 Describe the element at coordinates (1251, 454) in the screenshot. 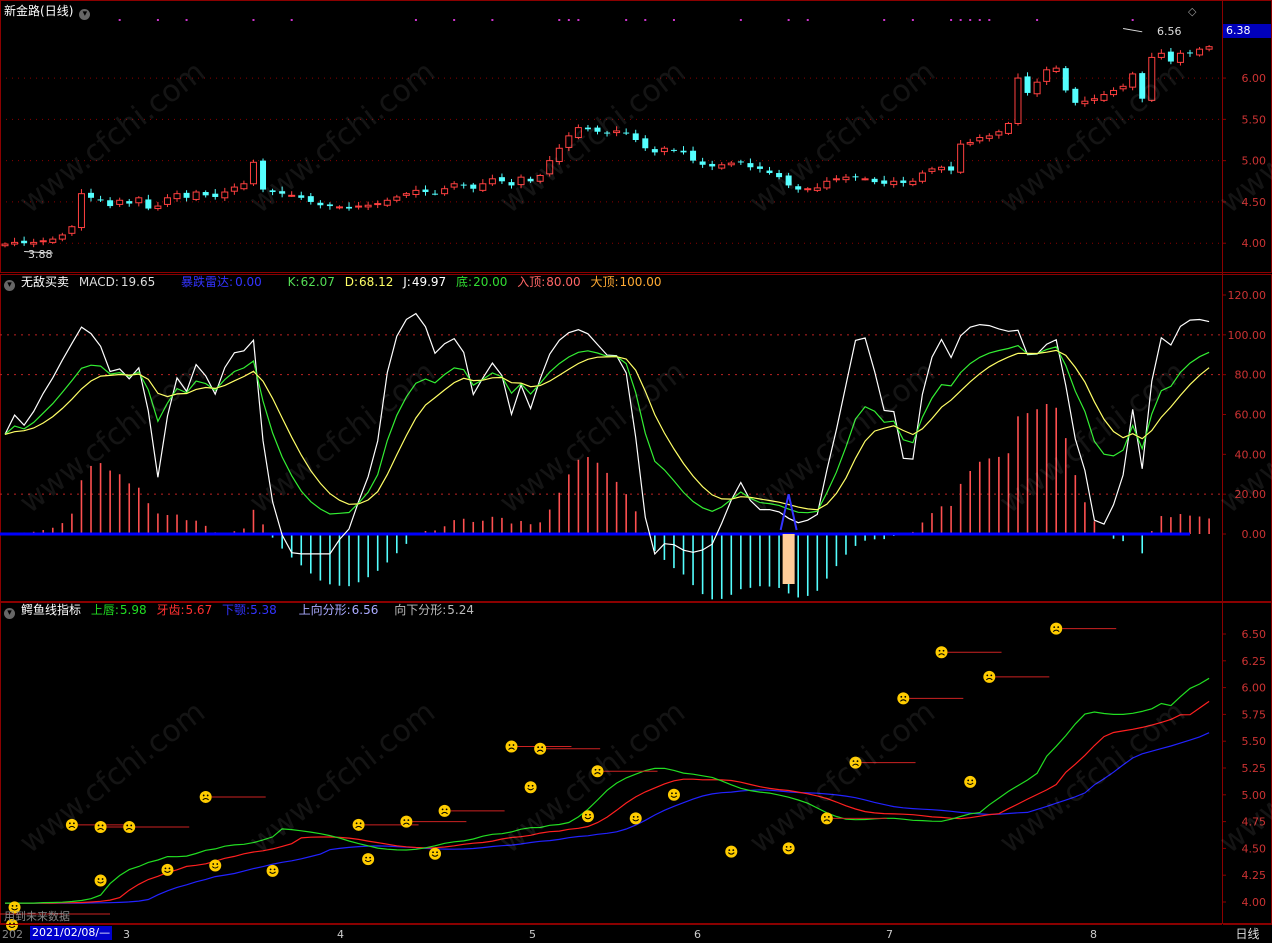

I see `y-tick-label: 40.00` at that location.